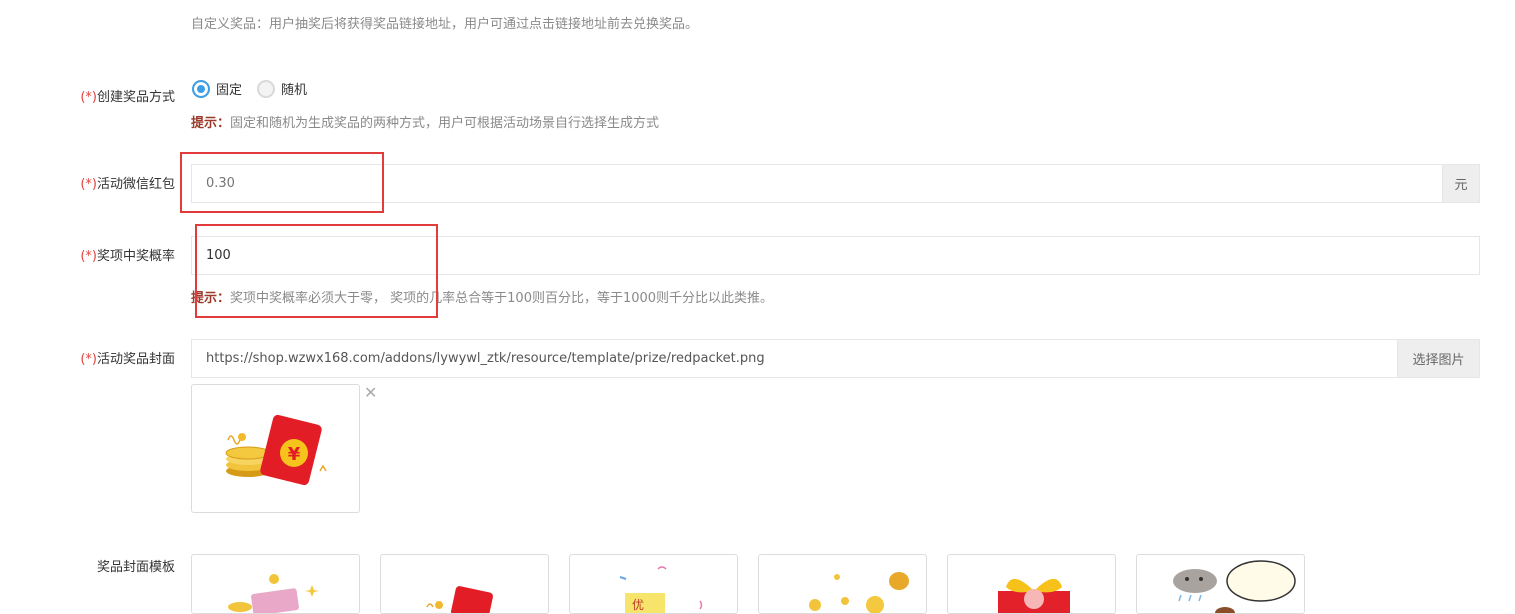 The width and height of the screenshot is (1515, 614). What do you see at coordinates (88, 97) in the screenshot?
I see `required-mark: (*)` at bounding box center [88, 97].